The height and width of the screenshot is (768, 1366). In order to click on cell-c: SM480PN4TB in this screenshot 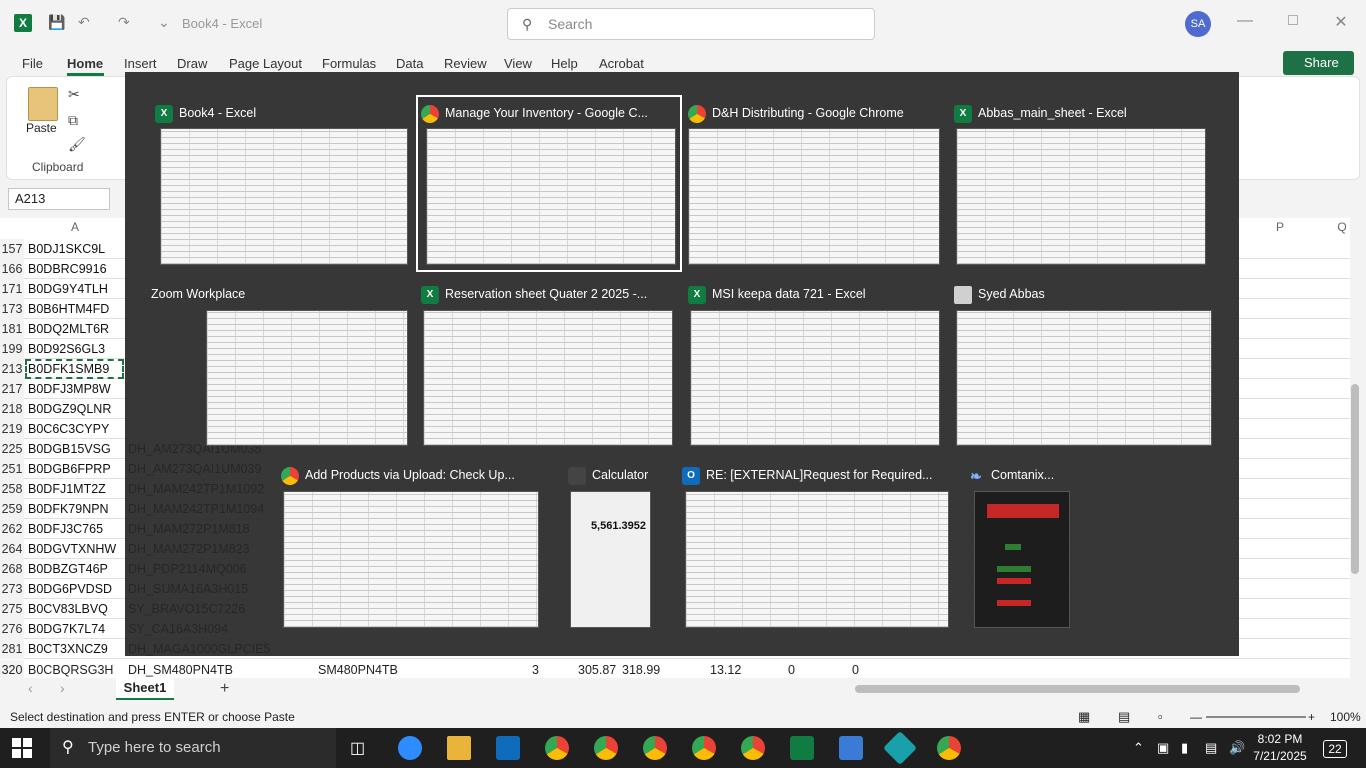, I will do `click(358, 670)`.